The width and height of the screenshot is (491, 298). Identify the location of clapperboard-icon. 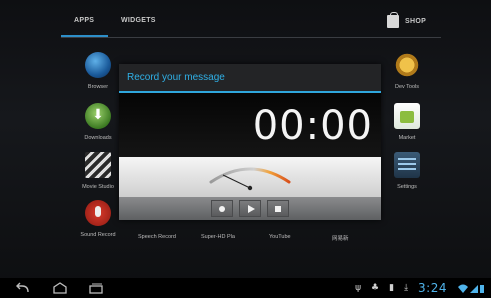
(98, 165).